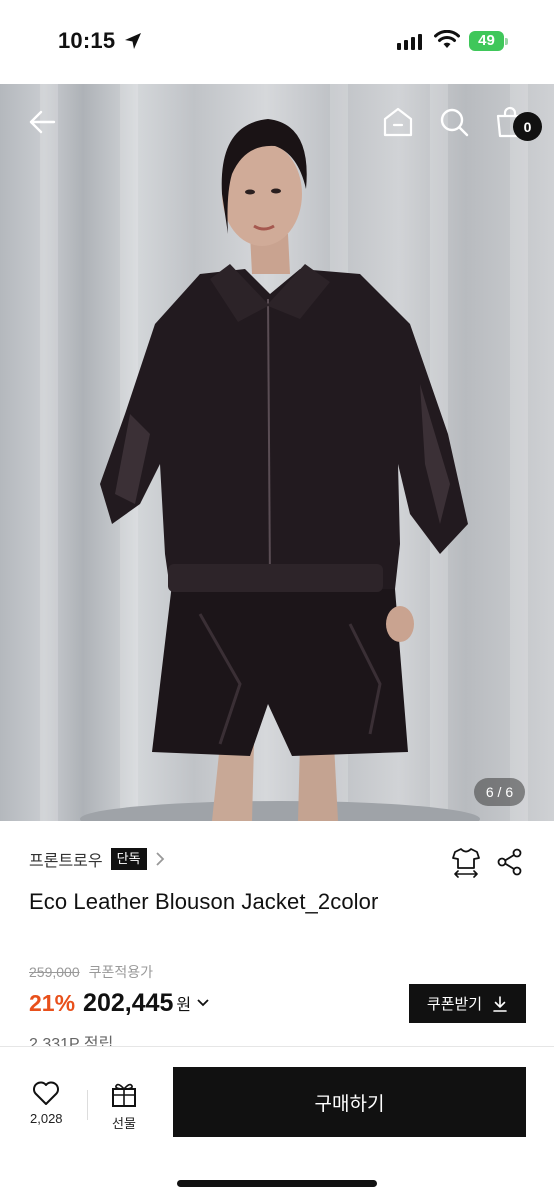  Describe the element at coordinates (203, 1003) in the screenshot. I see `chevron-down-icon` at that location.